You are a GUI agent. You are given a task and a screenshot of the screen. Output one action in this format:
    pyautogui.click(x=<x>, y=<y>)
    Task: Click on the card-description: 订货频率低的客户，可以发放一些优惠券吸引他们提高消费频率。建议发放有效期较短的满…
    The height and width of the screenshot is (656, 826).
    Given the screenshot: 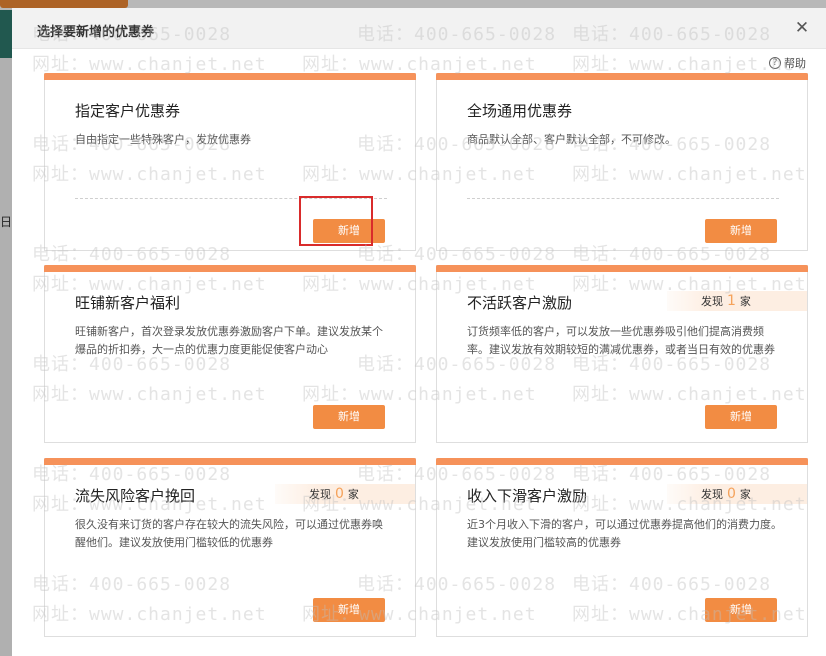 What is the action you would take?
    pyautogui.click(x=621, y=340)
    